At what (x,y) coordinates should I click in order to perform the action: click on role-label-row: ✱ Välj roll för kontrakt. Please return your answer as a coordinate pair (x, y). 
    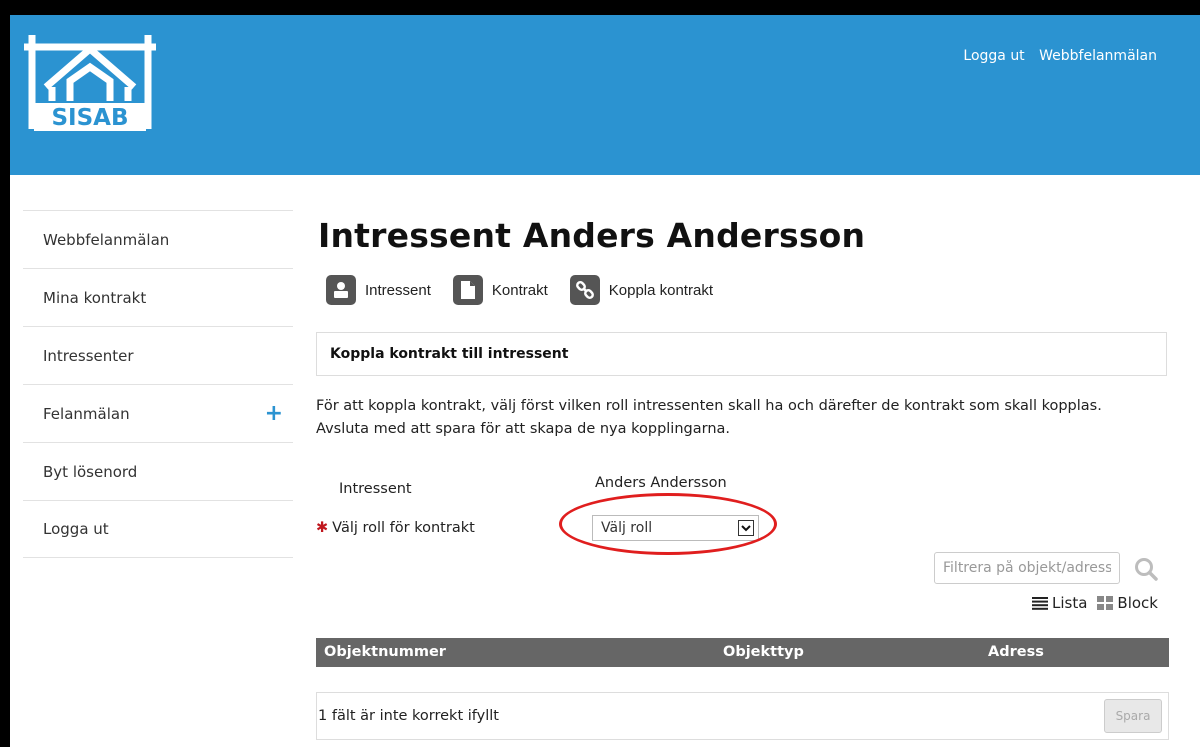
    Looking at the image, I should click on (395, 528).